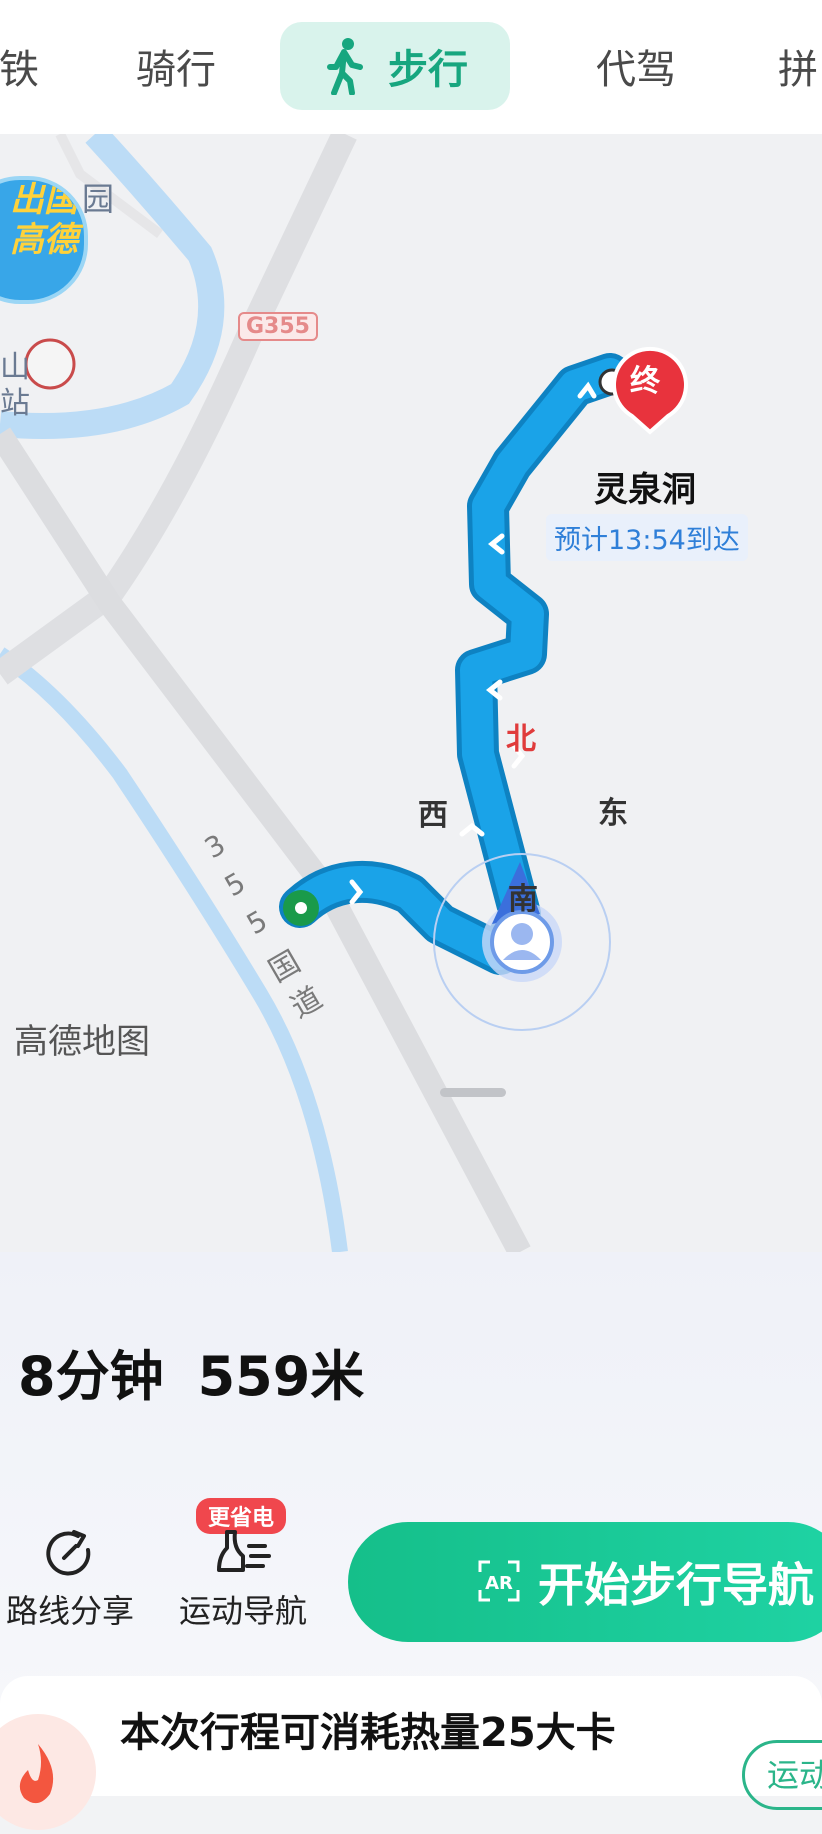  What do you see at coordinates (15, 403) in the screenshot?
I see `poi-label: 站` at bounding box center [15, 403].